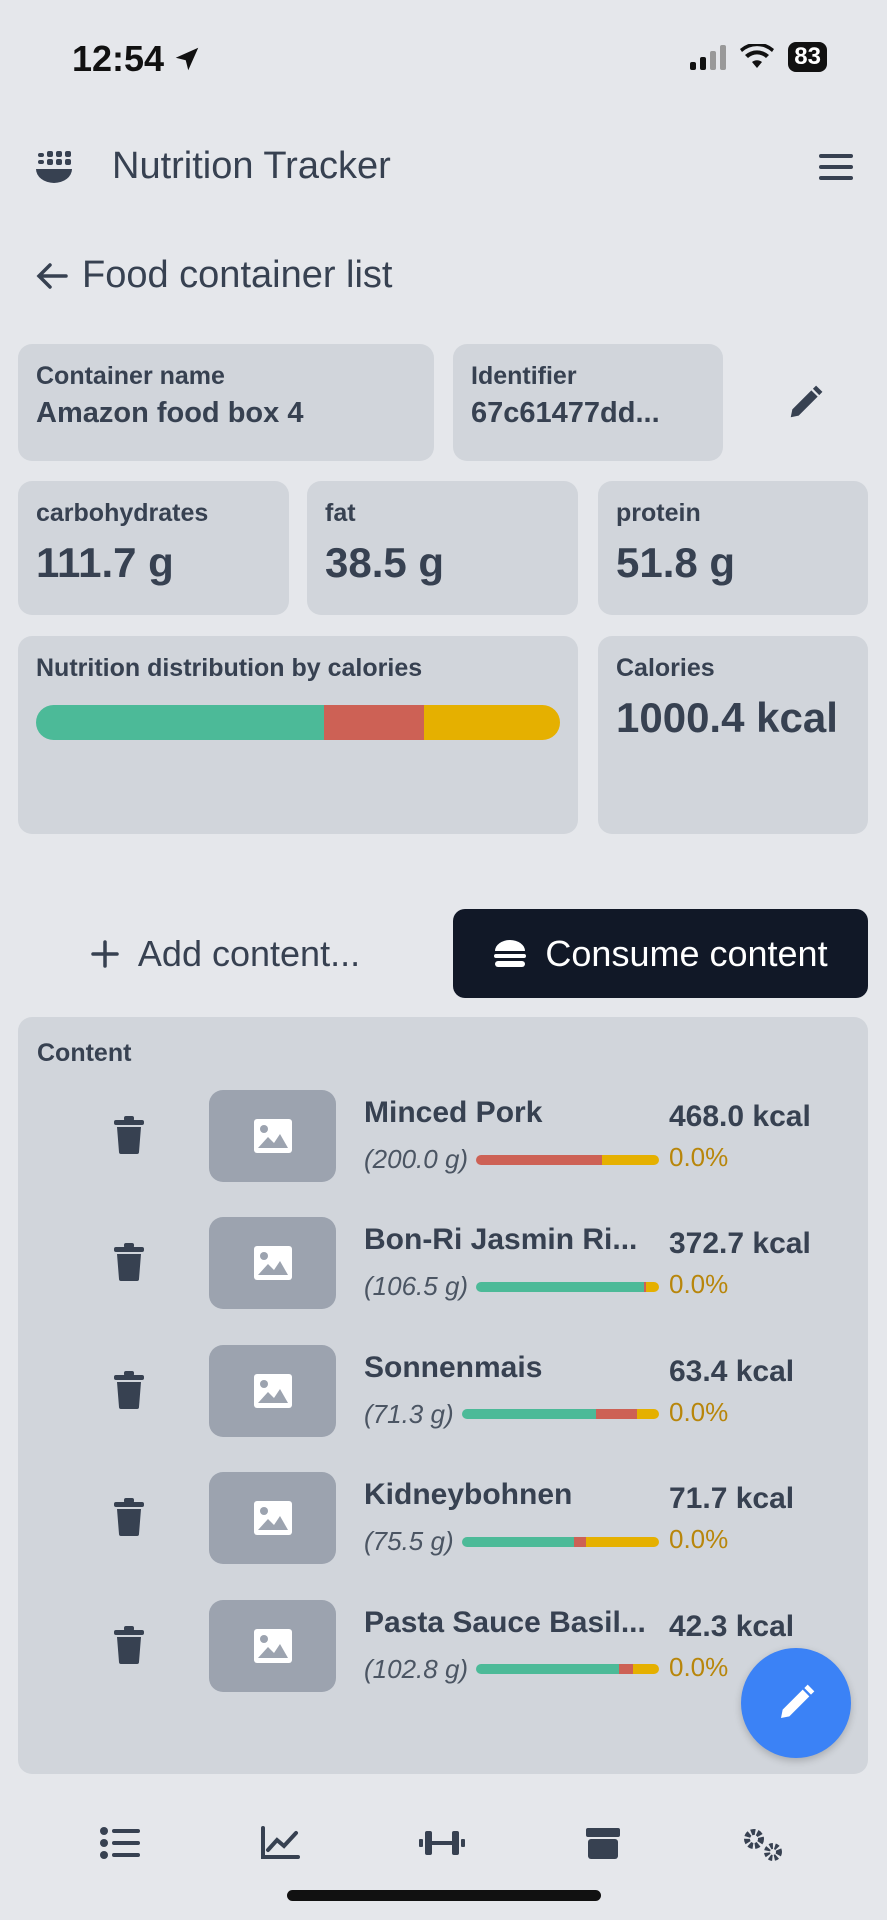 Image resolution: width=887 pixels, height=1920 pixels. I want to click on pencil-icon, so click(798, 1701).